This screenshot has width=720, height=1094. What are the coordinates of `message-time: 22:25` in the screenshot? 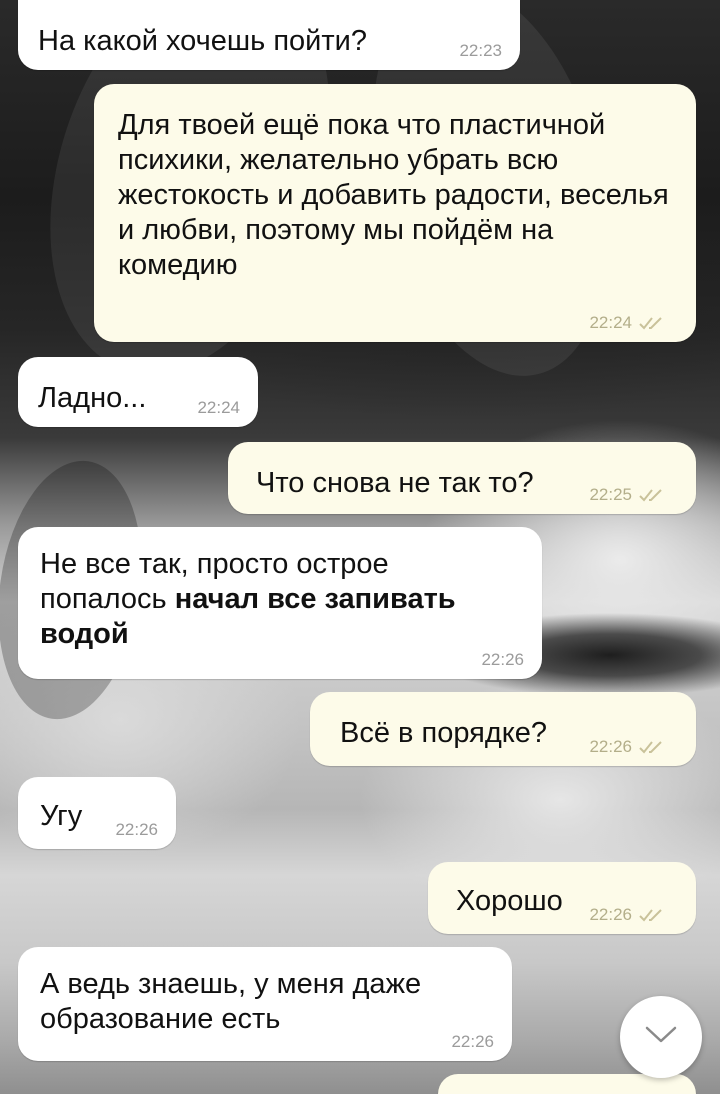 It's located at (610, 494).